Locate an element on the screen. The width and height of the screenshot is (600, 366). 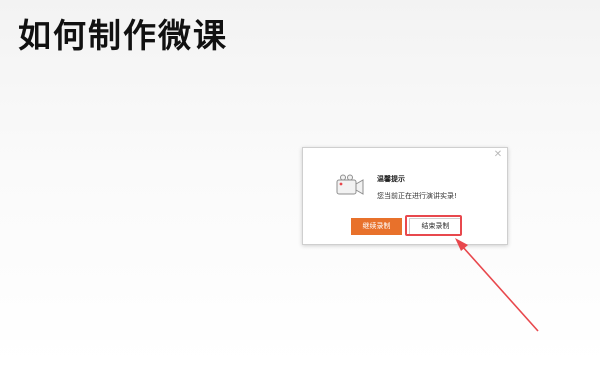
highlight-box is located at coordinates (433, 225).